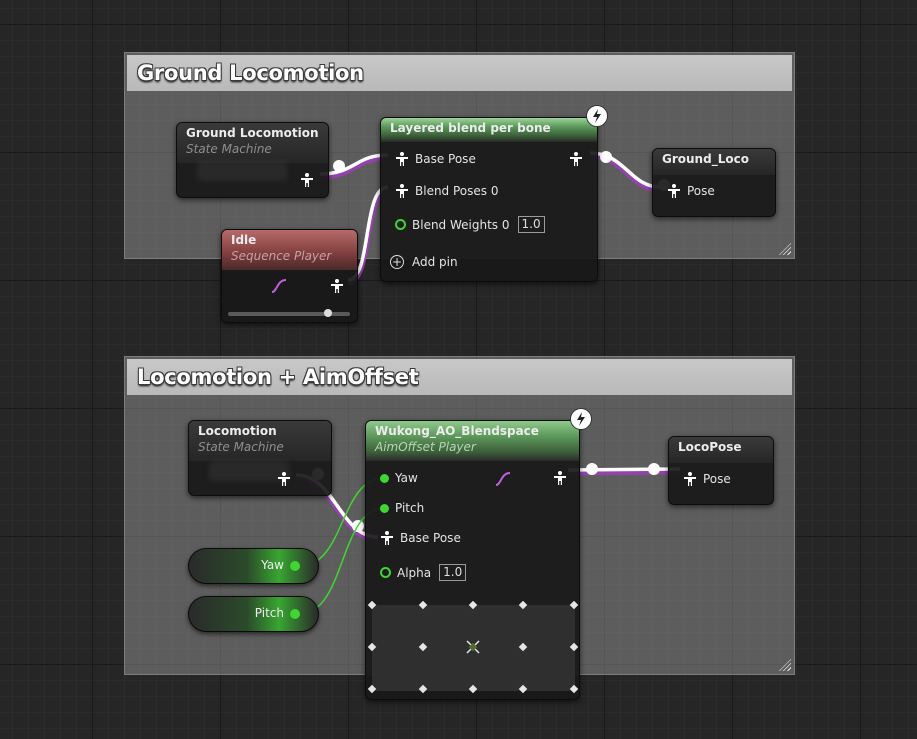 The height and width of the screenshot is (739, 917). I want to click on blendspace-grid-preview, so click(473, 650).